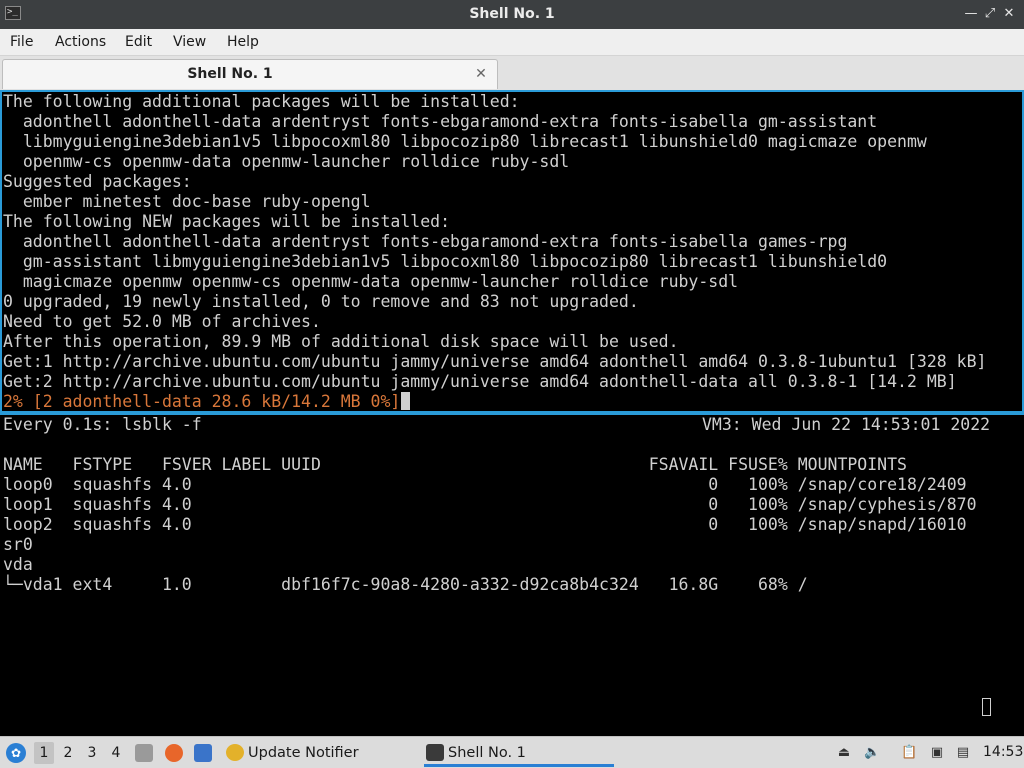  What do you see at coordinates (187, 201) in the screenshot?
I see `terminal-line: ember minetest doc-base ruby-opengl` at bounding box center [187, 201].